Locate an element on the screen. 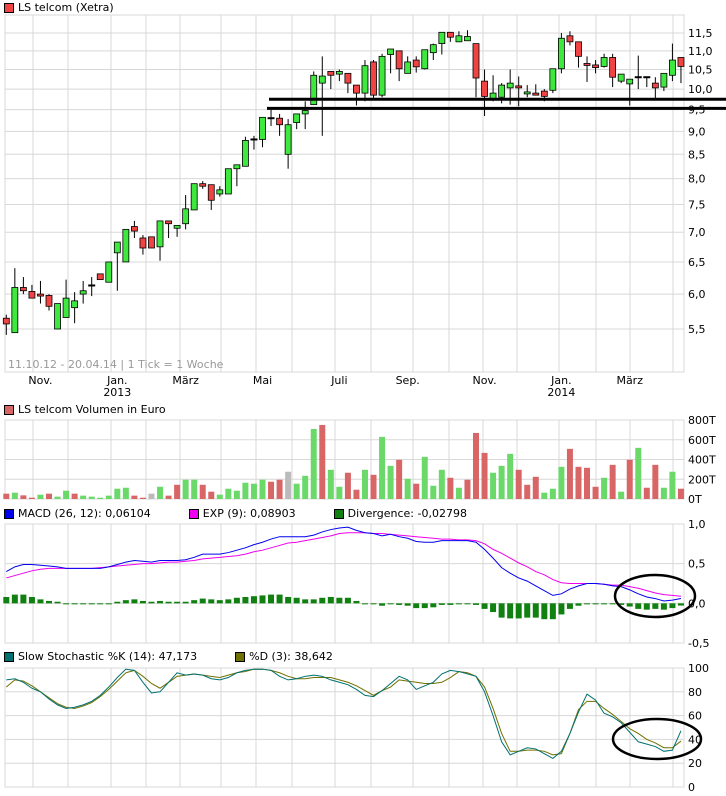 This screenshot has height=796, width=726. x-tick-label: Juli is located at coordinates (338, 380).